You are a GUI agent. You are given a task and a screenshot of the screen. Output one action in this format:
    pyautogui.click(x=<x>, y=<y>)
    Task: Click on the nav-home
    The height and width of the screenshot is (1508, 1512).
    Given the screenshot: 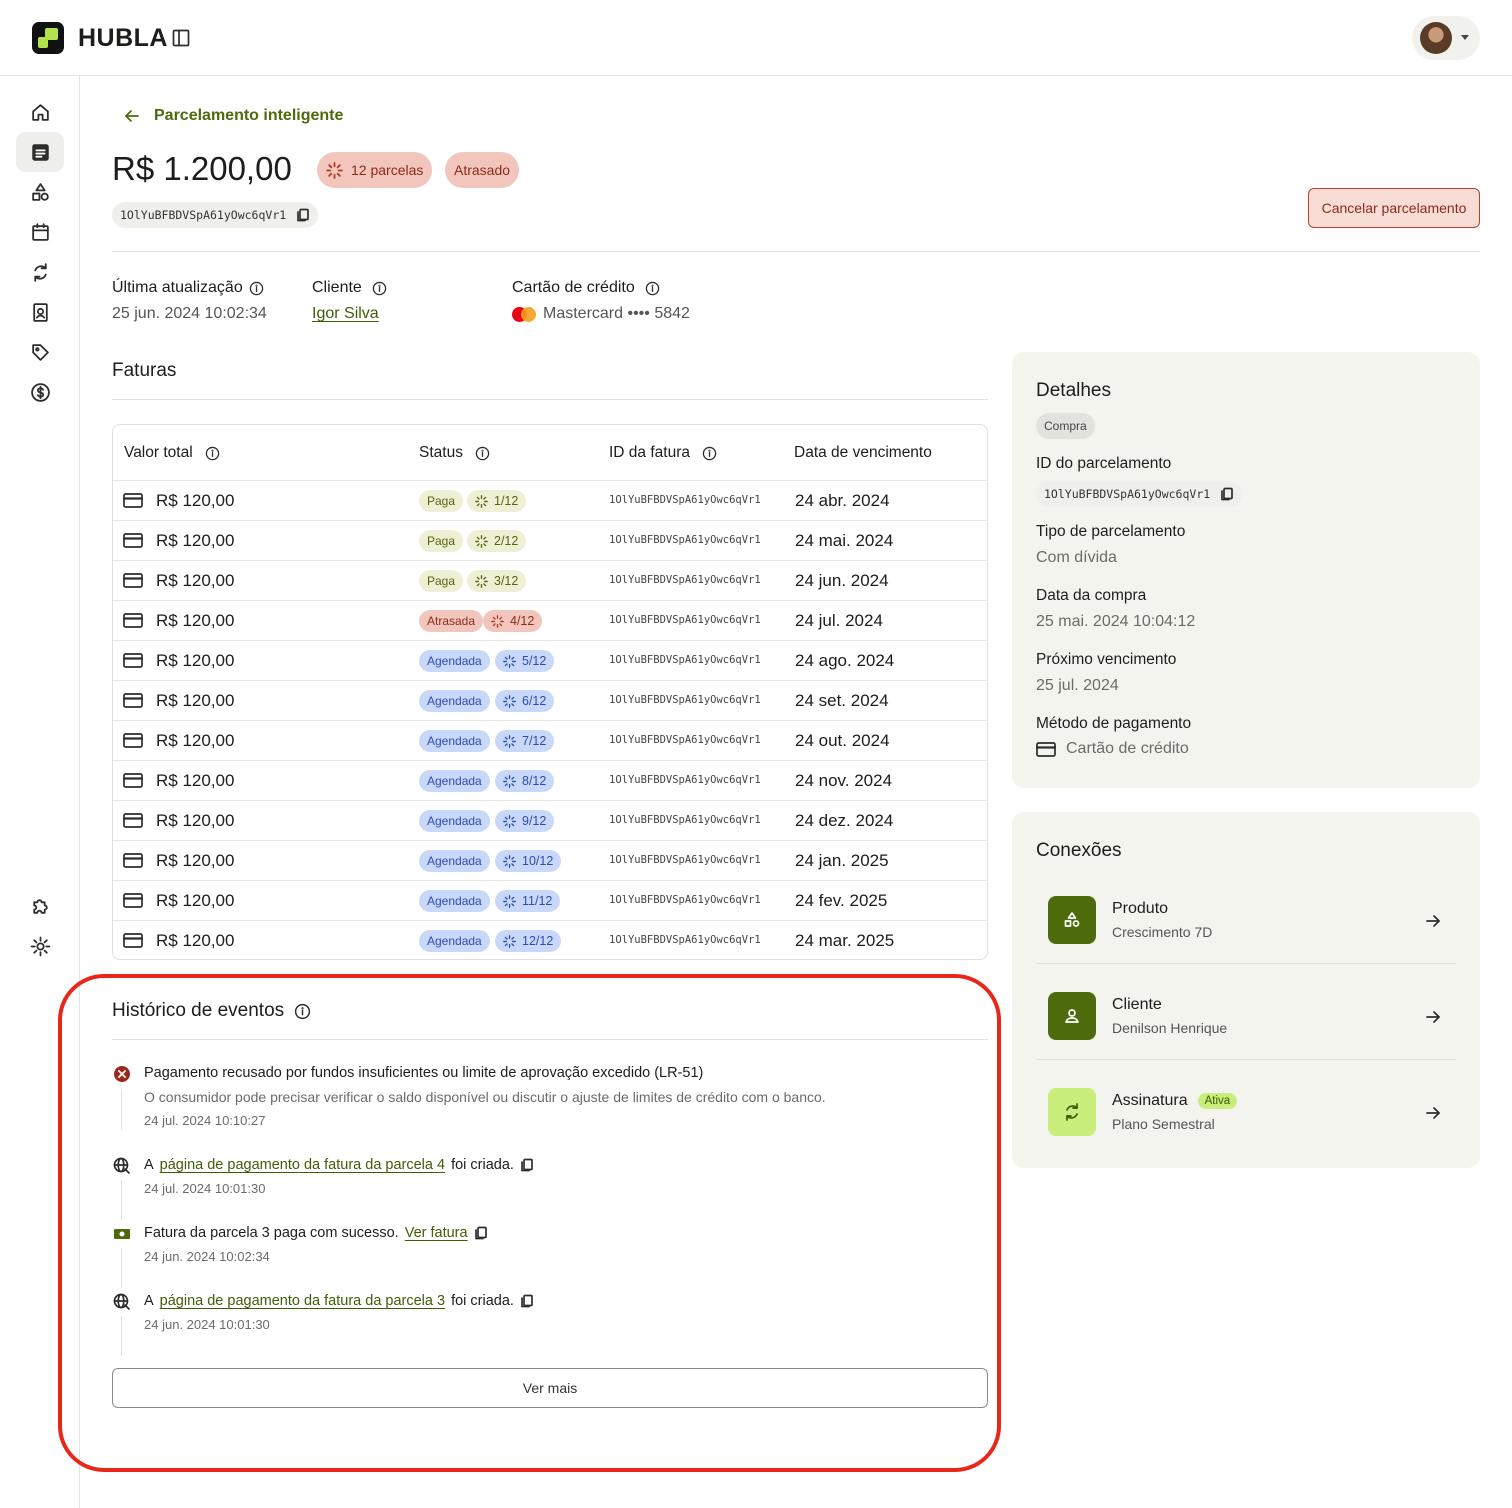 What is the action you would take?
    pyautogui.click(x=40, y=112)
    